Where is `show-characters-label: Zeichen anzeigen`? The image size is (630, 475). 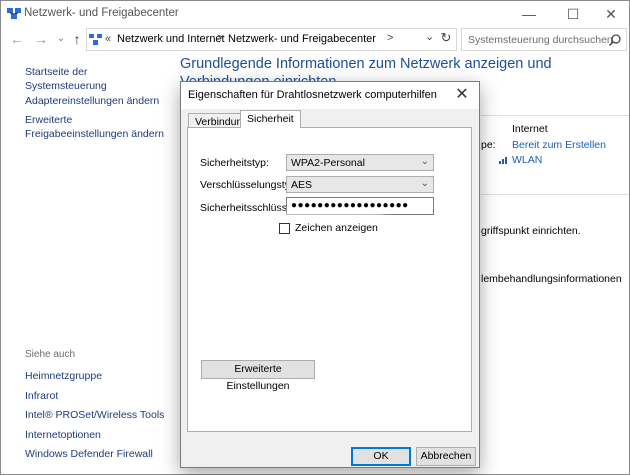
show-characters-label: Zeichen anzeigen is located at coordinates (336, 228).